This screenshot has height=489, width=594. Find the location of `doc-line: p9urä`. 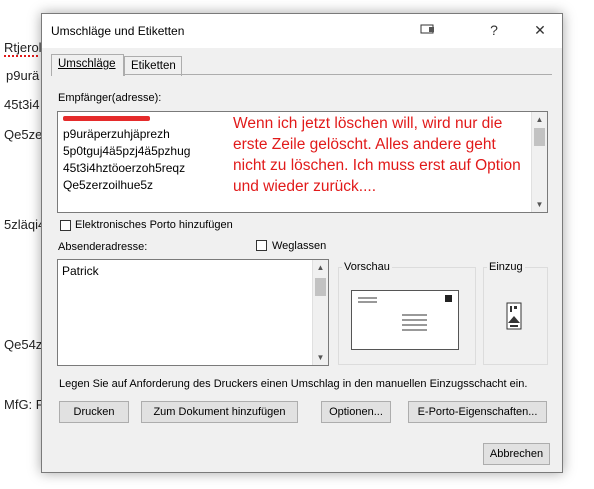

doc-line: p9urä is located at coordinates (23, 75).